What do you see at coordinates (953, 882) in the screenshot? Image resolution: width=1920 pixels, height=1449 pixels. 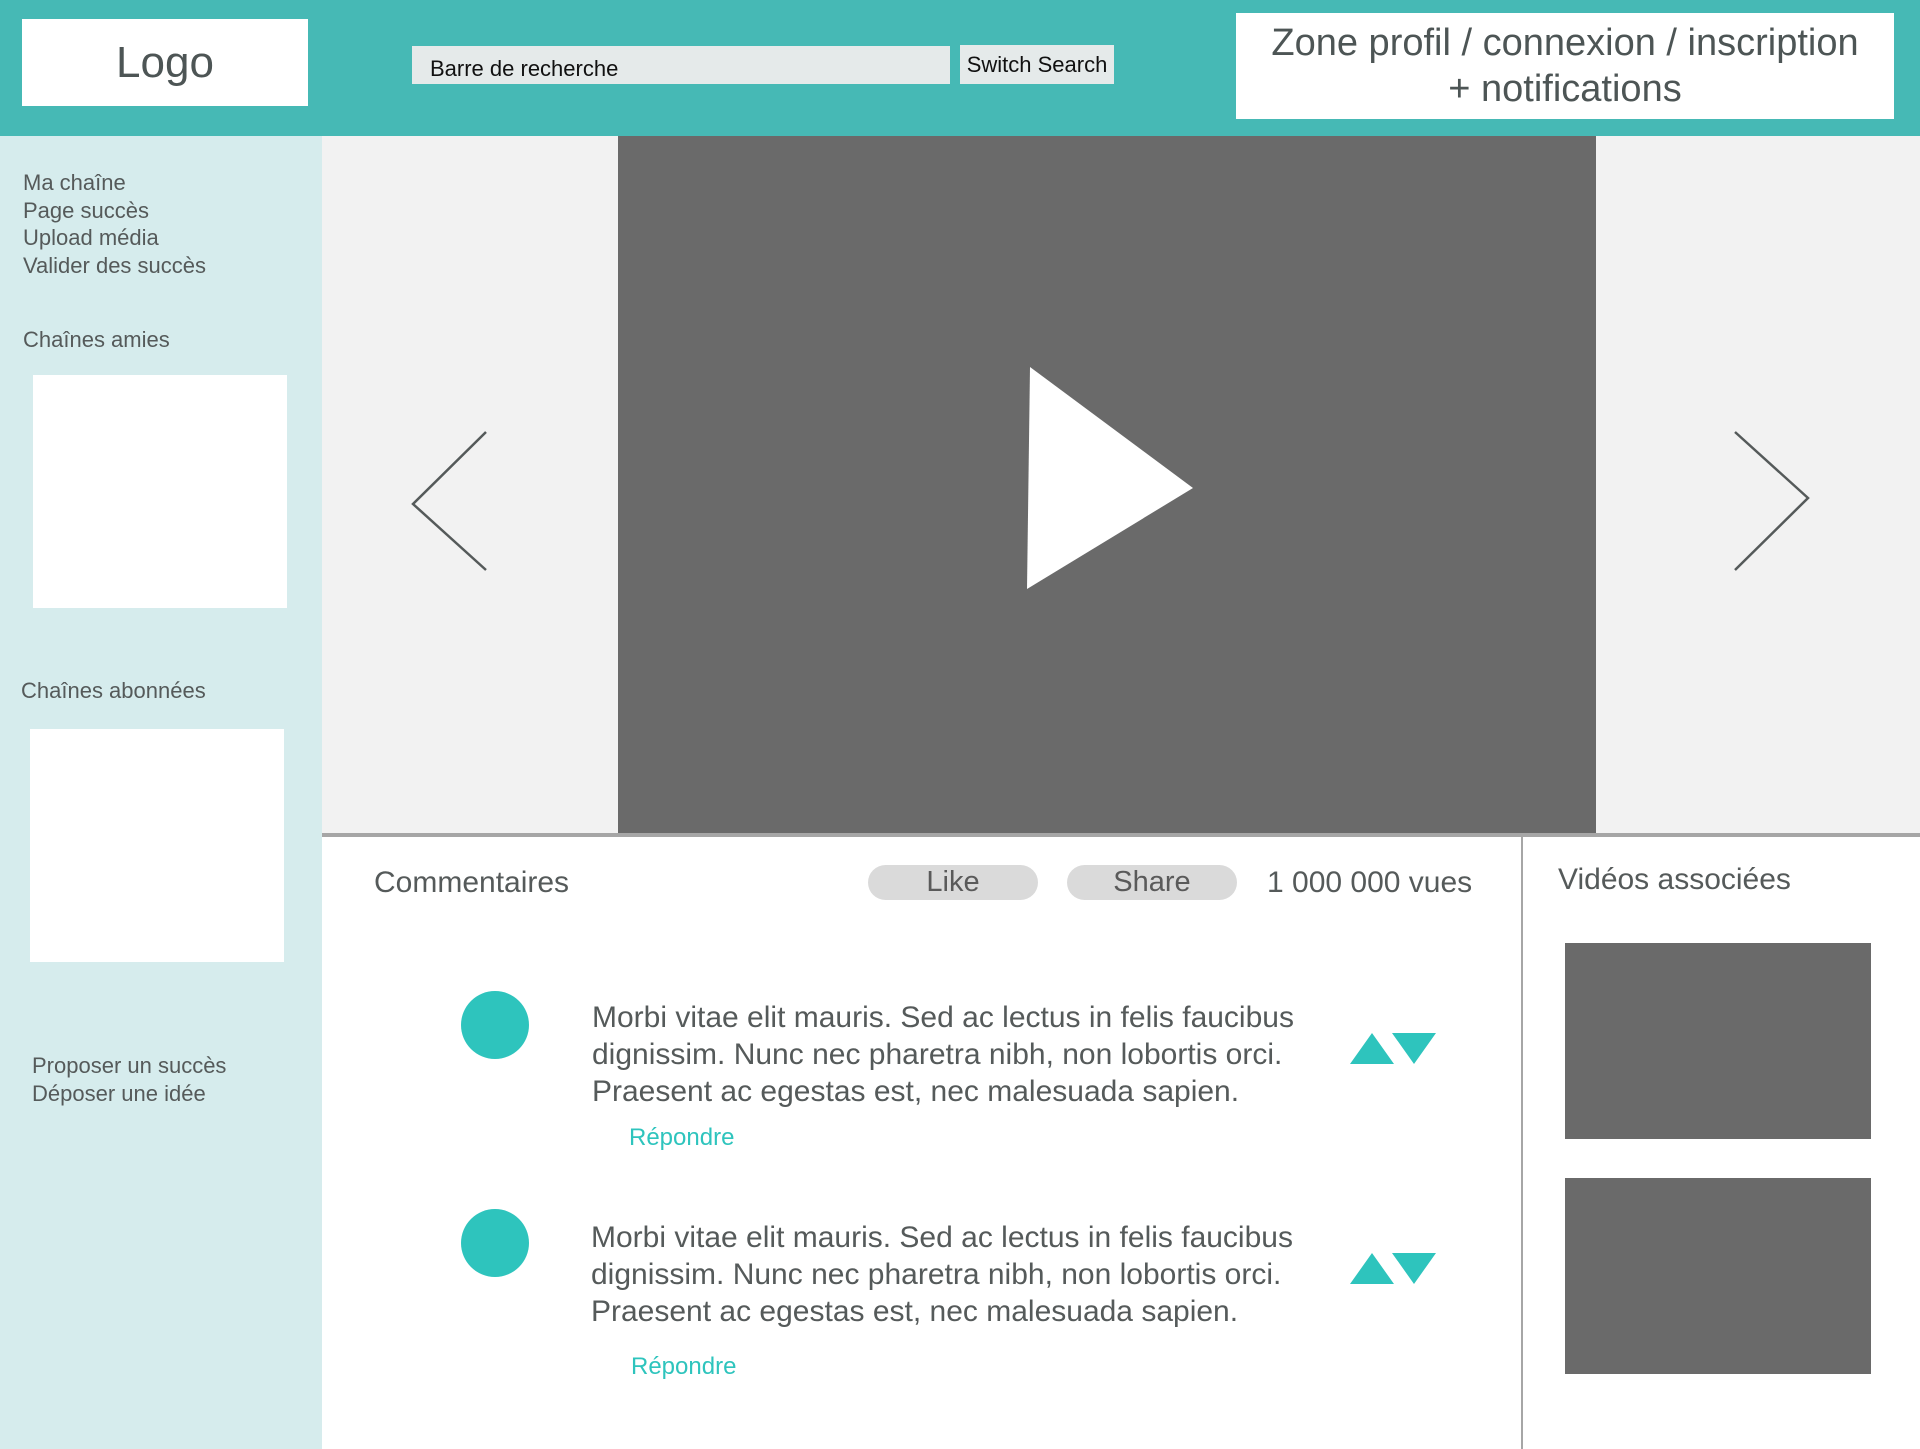 I see `like-button: Like` at bounding box center [953, 882].